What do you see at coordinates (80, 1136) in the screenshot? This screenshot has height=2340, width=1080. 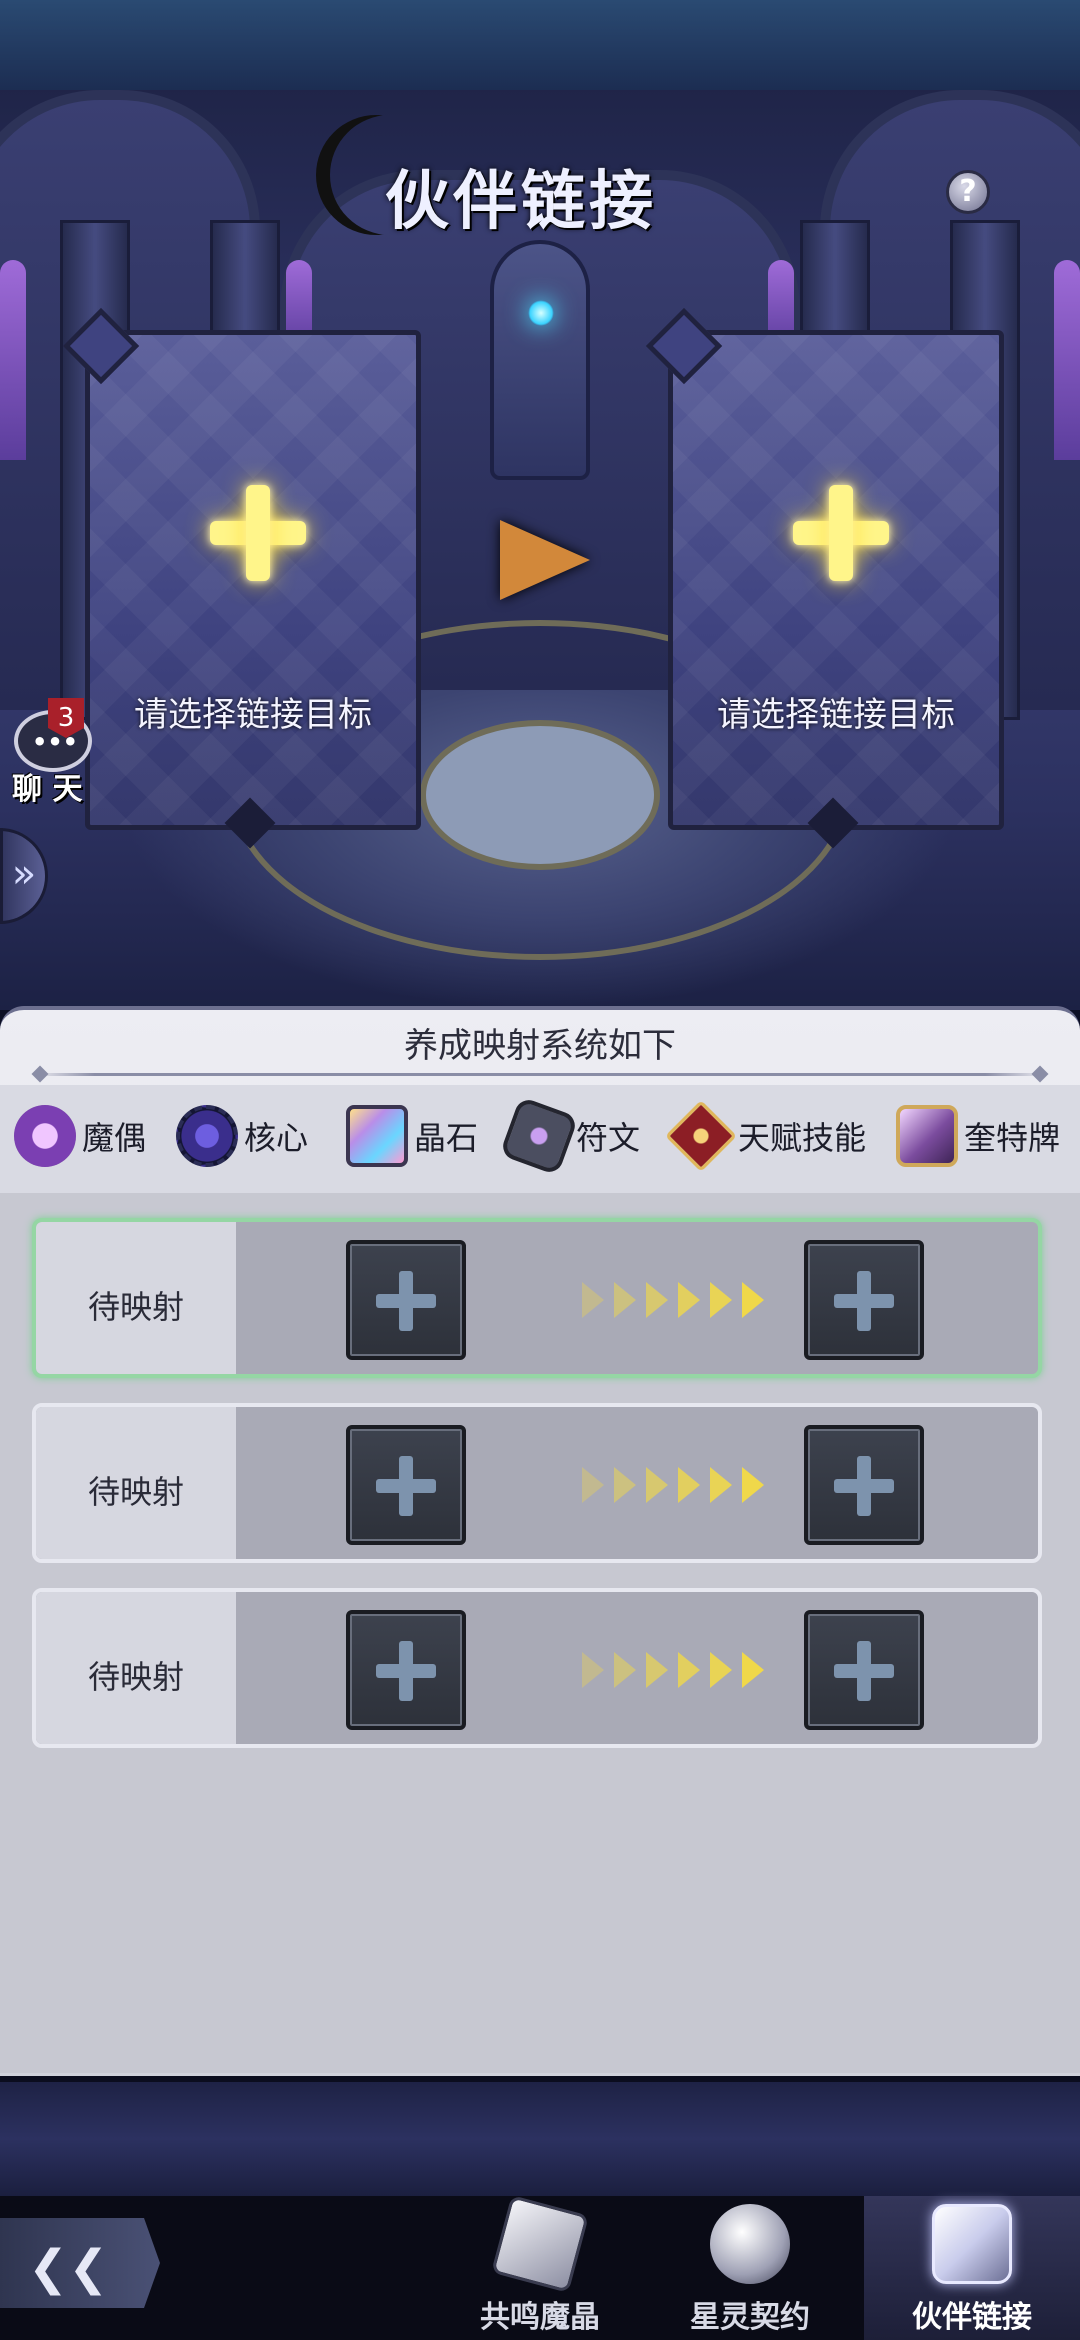 I see `system-puppet: 魔偶` at bounding box center [80, 1136].